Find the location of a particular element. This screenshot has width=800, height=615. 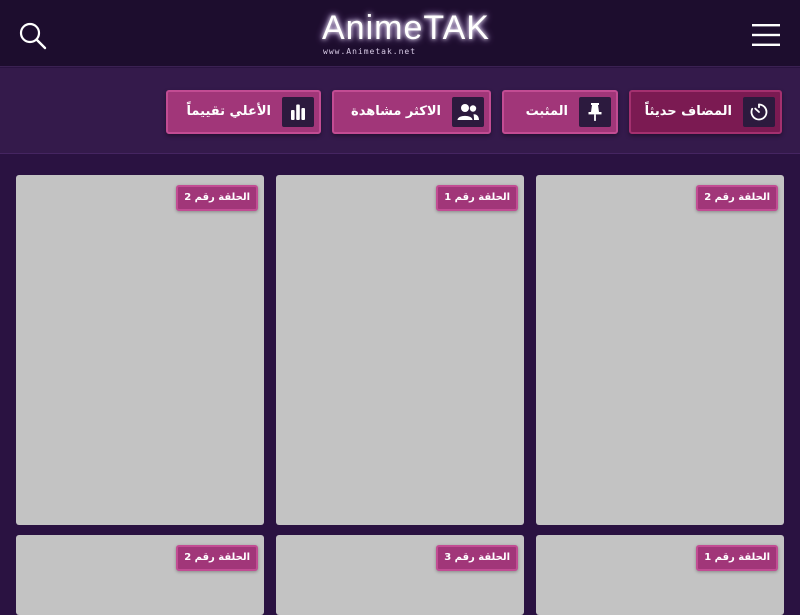

users-icon is located at coordinates (468, 112).